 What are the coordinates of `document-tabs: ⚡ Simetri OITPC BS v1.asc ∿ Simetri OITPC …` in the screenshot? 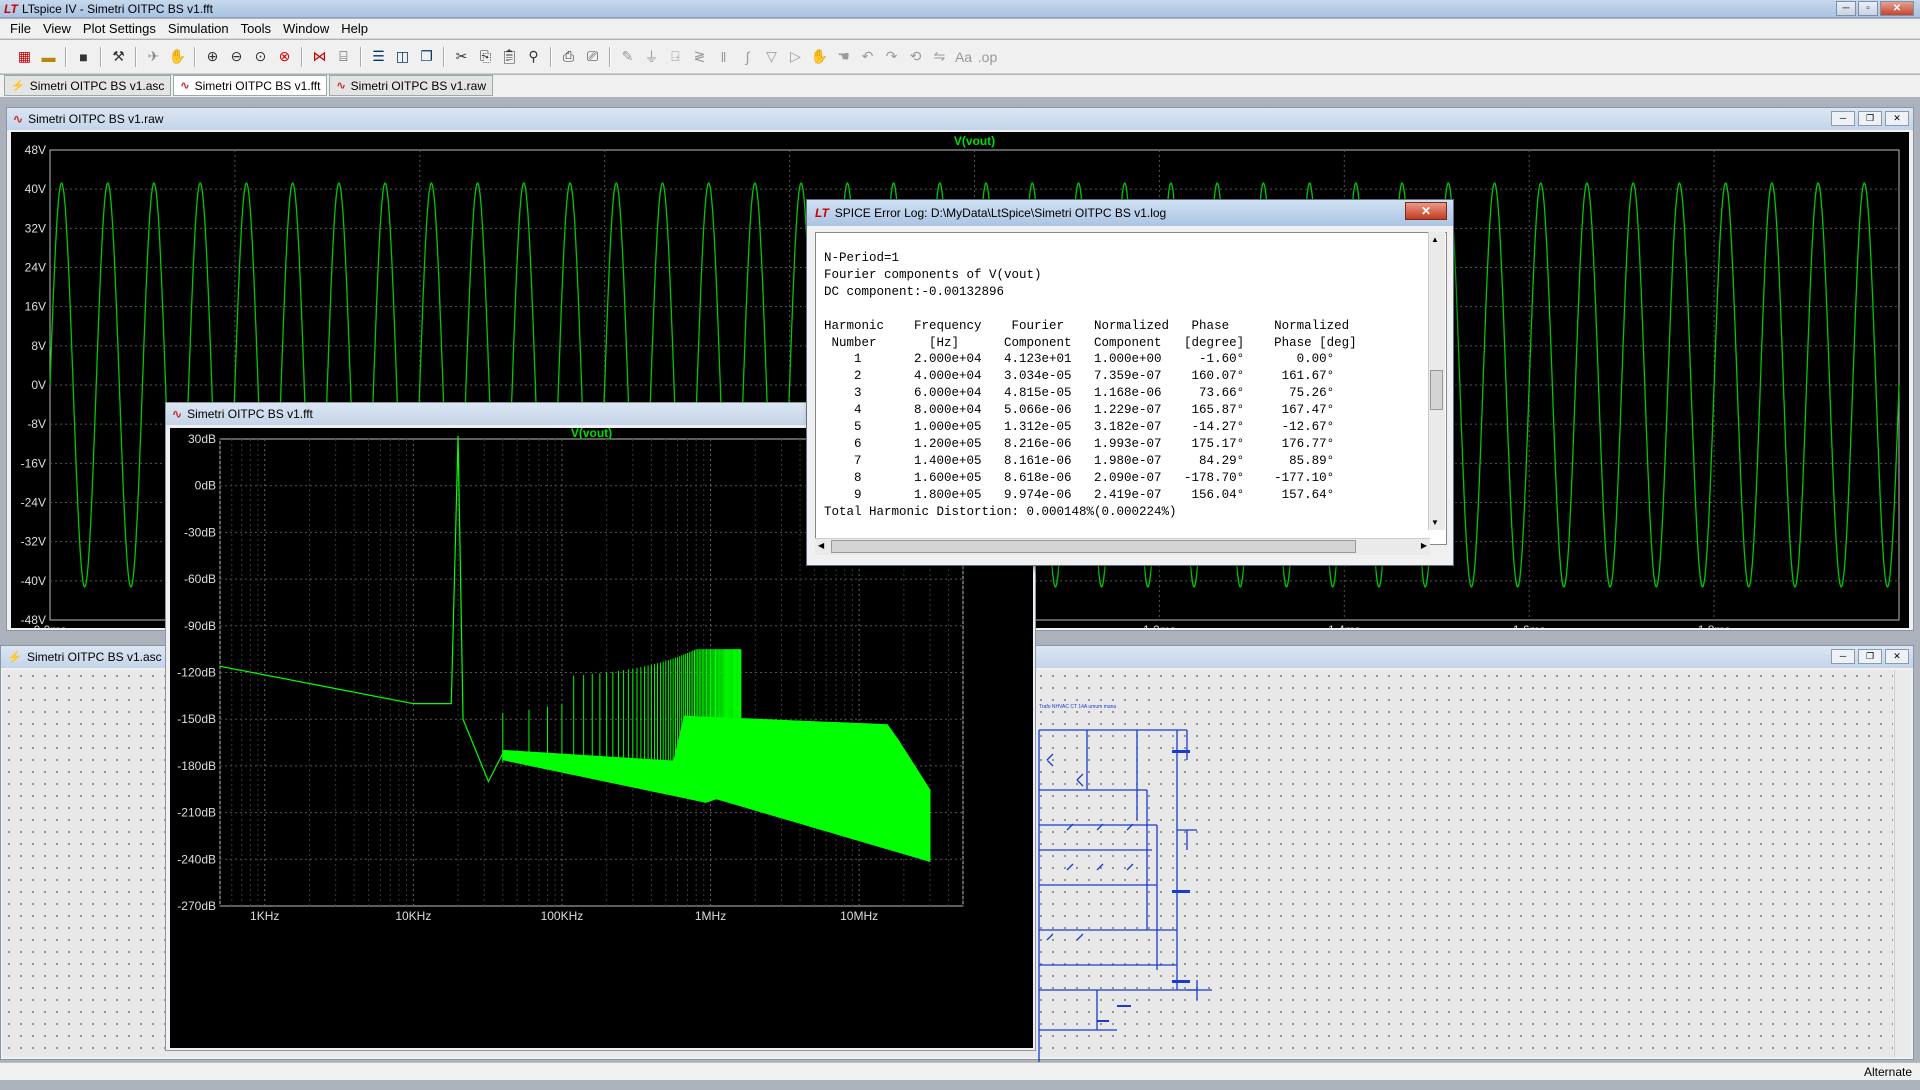 It's located at (960, 86).